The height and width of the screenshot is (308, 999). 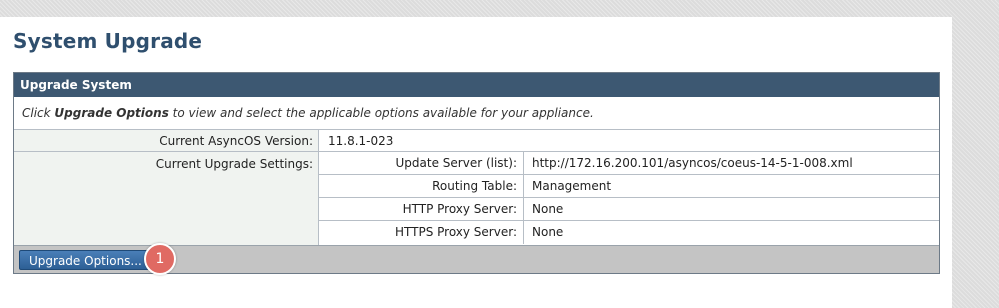 What do you see at coordinates (476, 141) in the screenshot?
I see `version-row: Current AsyncOS Version: 11.8.1-023` at bounding box center [476, 141].